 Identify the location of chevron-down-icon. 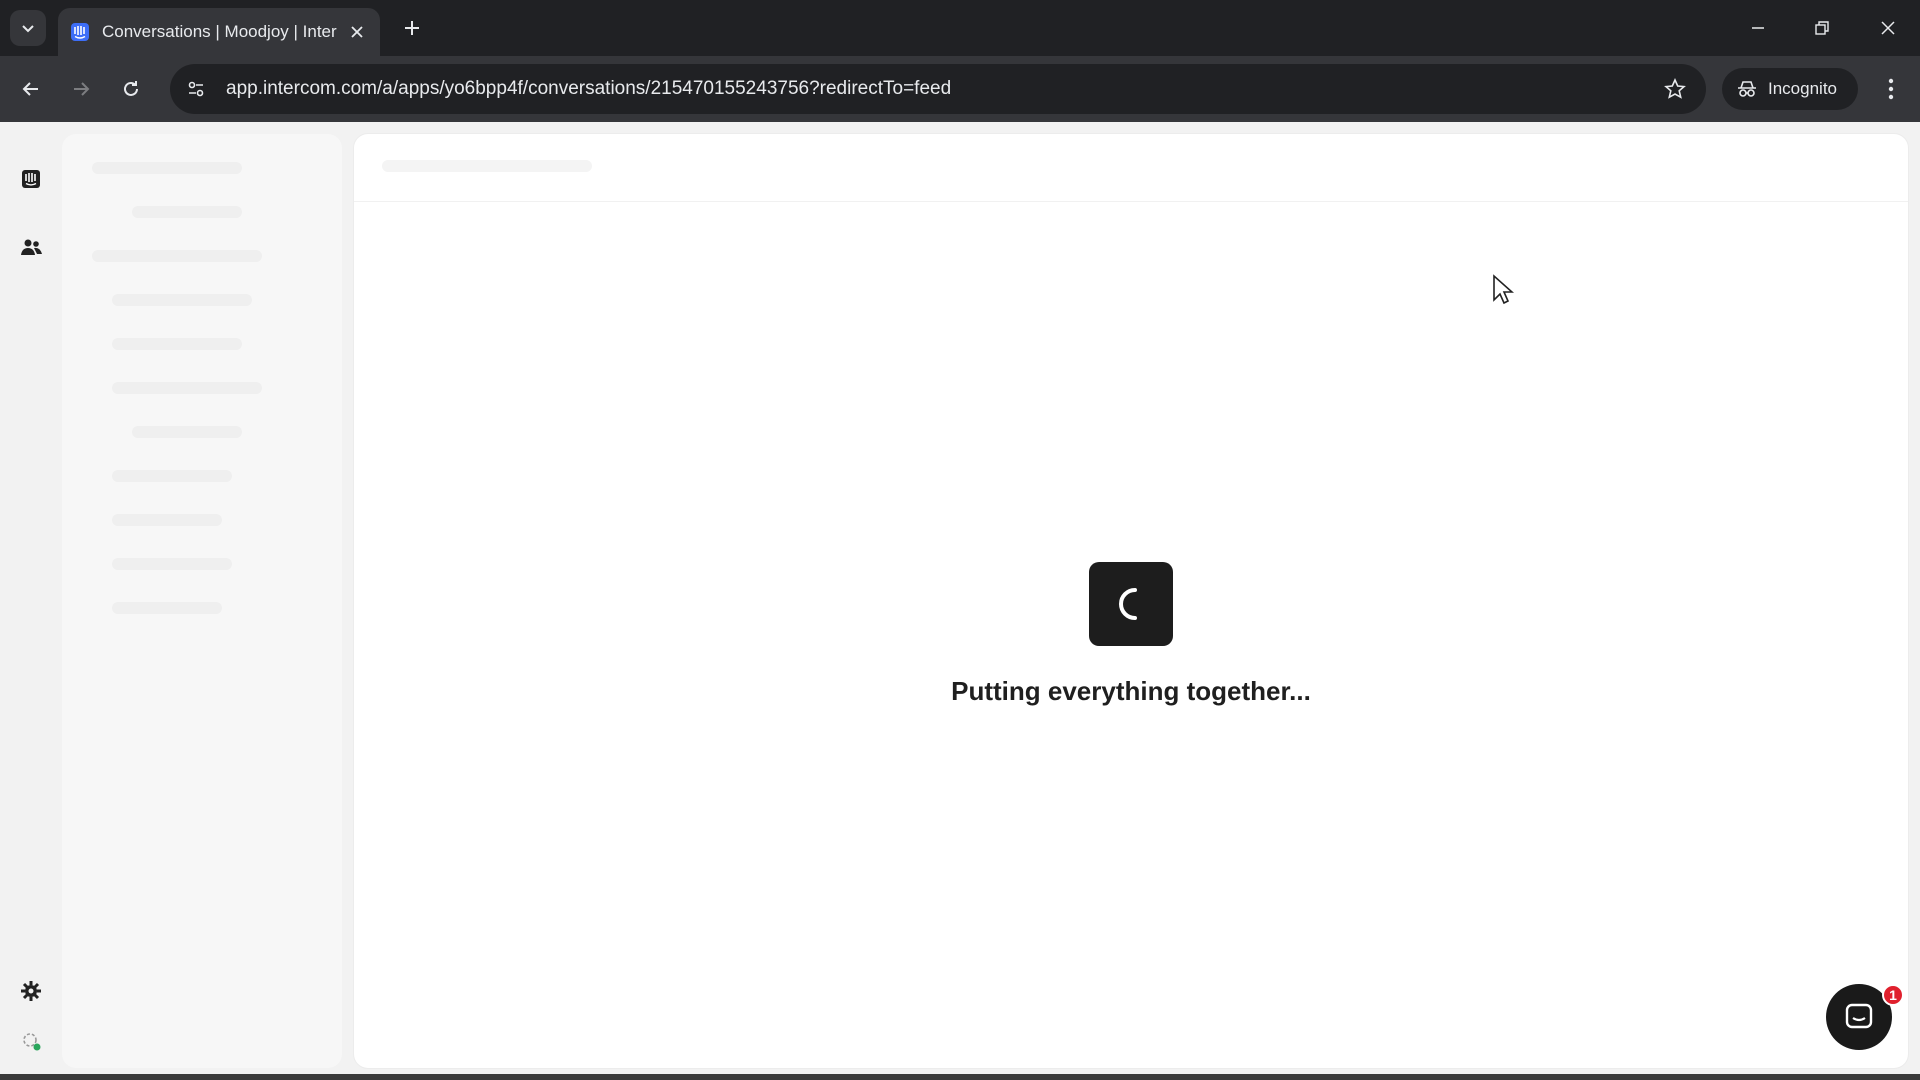
(28, 29).